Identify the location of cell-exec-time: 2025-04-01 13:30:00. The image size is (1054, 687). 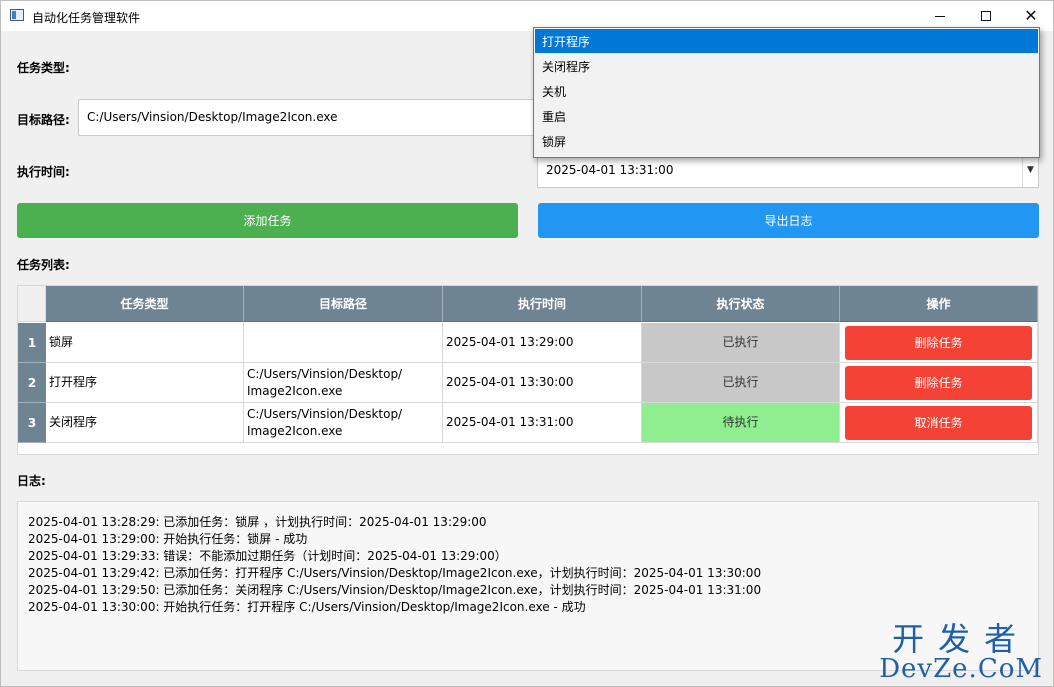
(542, 383).